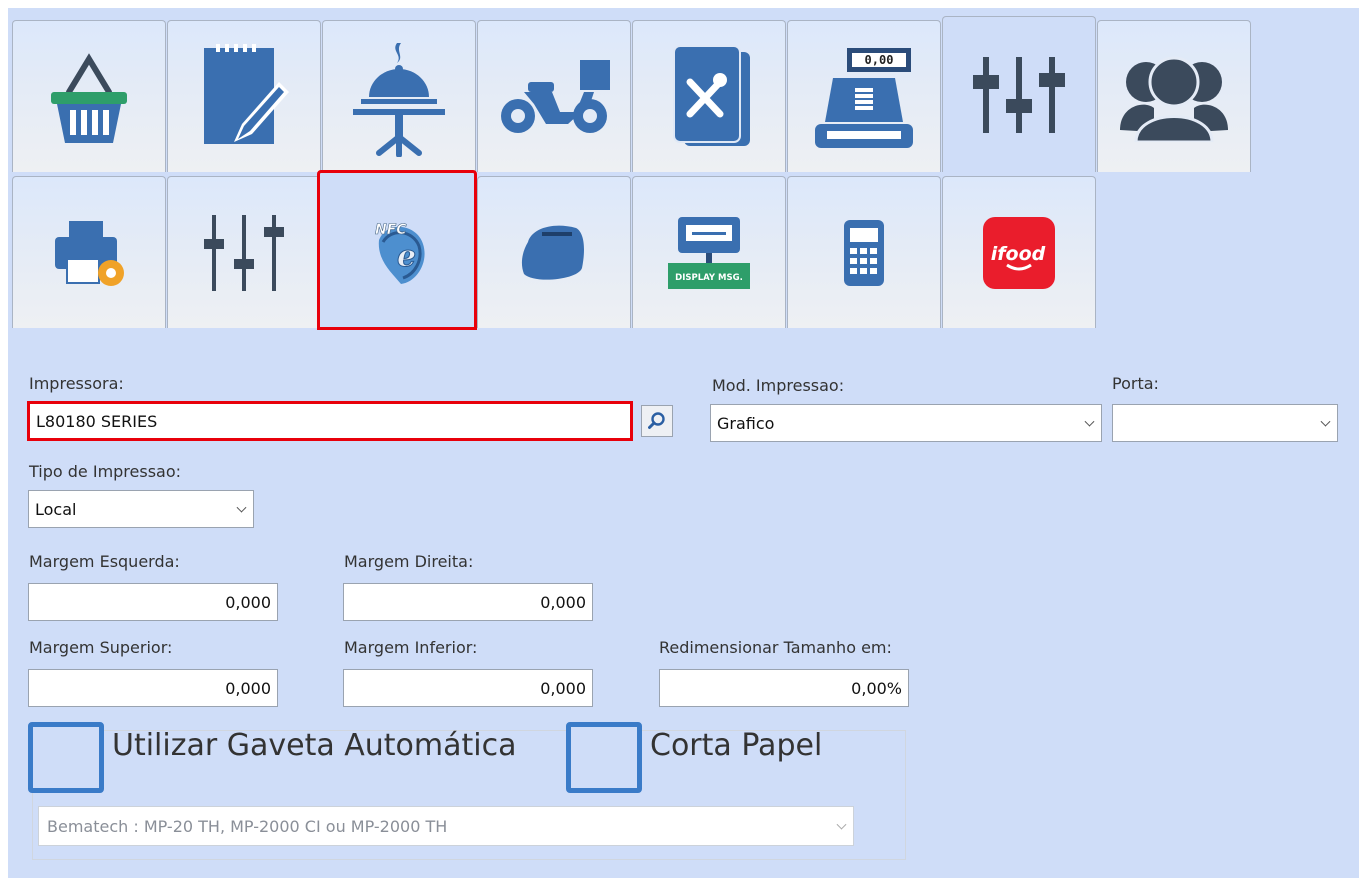 This screenshot has height=878, width=1359. I want to click on margem-direita-label: Margem Direita:, so click(409, 561).